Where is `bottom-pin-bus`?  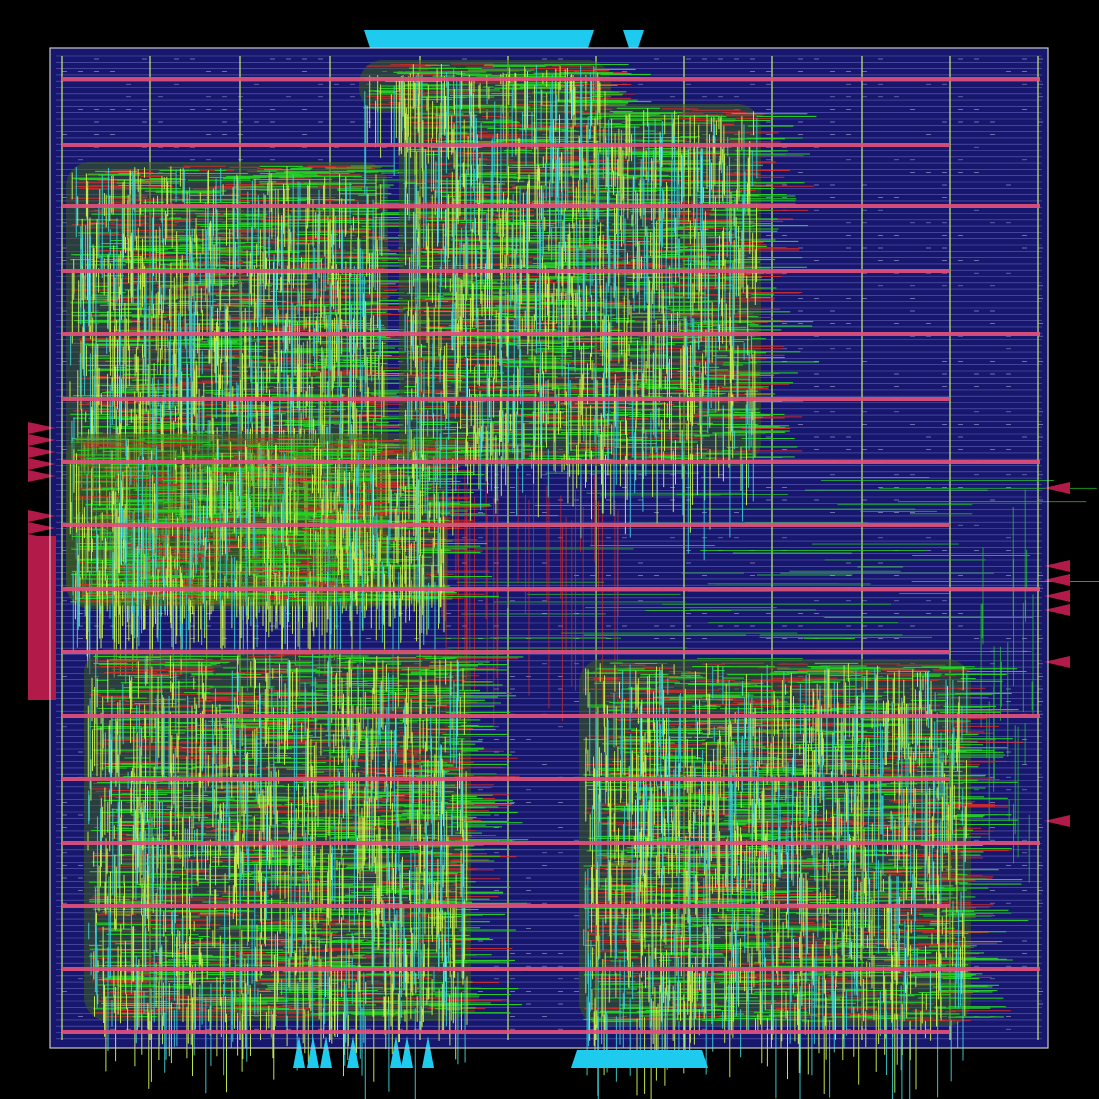
bottom-pin-bus is located at coordinates (639, 1059).